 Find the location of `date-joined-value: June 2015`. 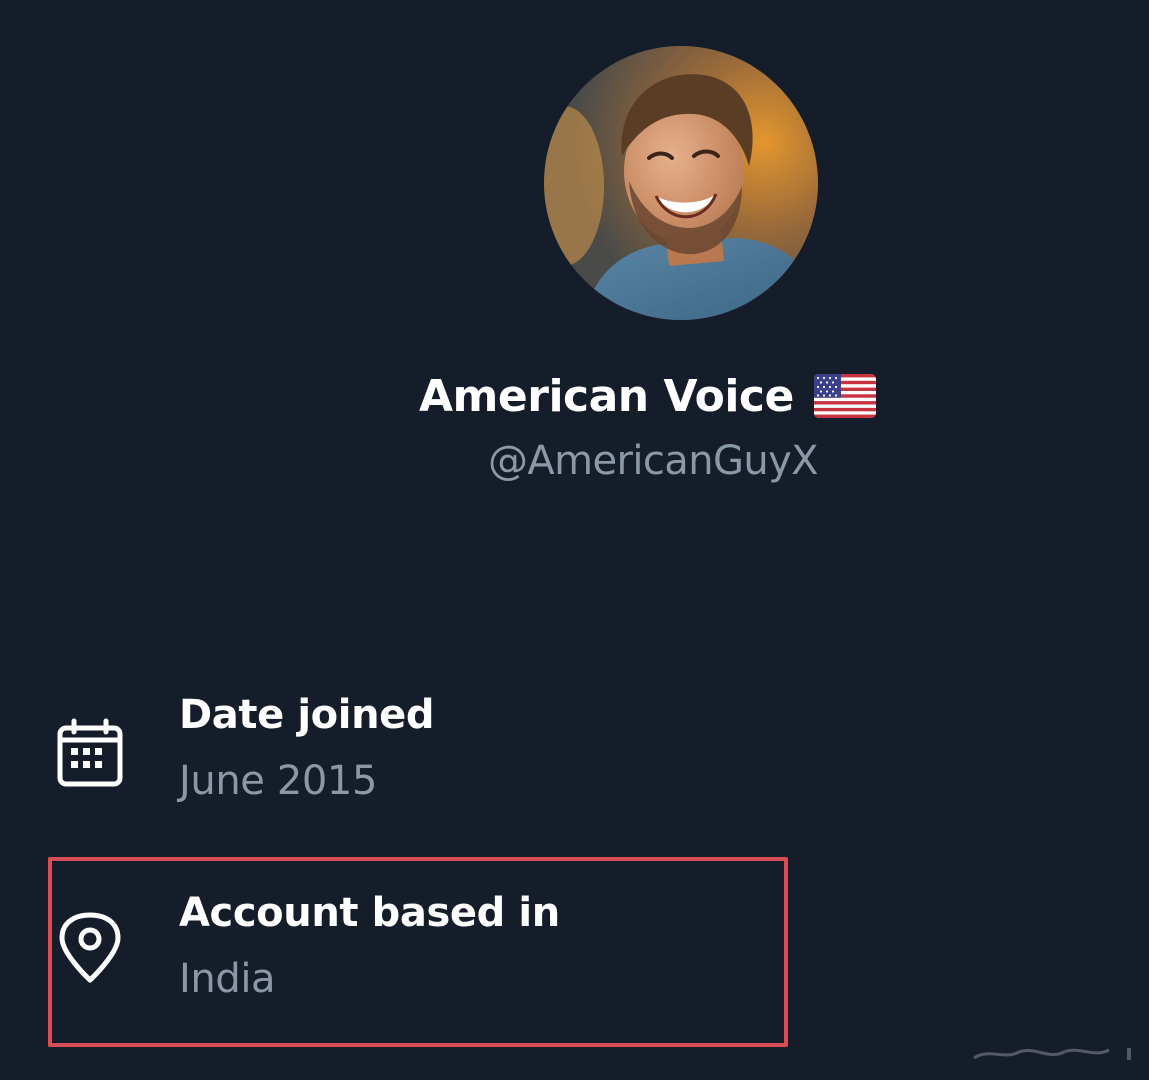

date-joined-value: June 2015 is located at coordinates (278, 781).